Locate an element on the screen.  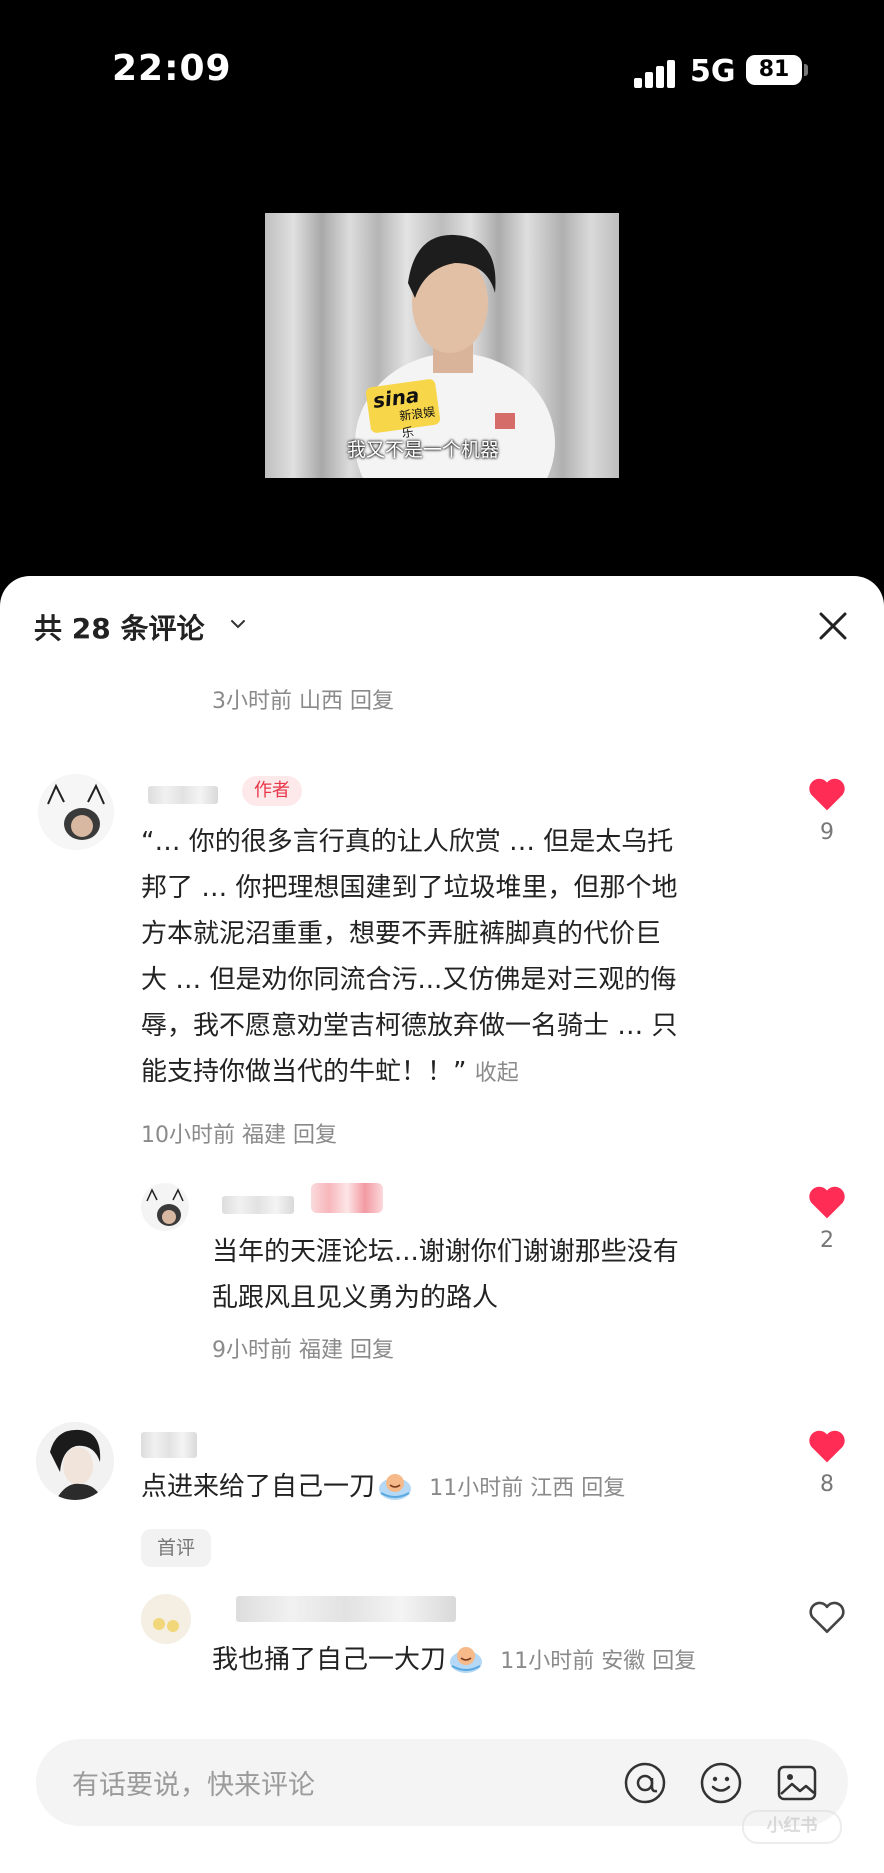
comment-line: “… 你的很多言行真的让人欣赏 … 但是太乌托 is located at coordinates (407, 842).